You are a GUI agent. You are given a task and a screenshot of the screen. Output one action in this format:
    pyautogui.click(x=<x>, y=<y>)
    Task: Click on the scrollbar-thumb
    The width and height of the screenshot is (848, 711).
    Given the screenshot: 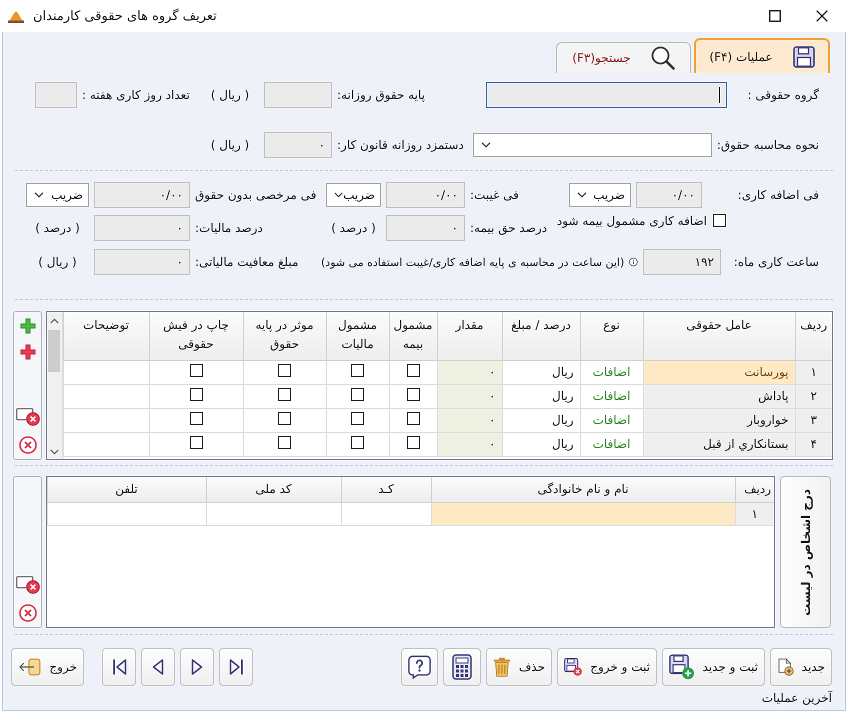 What is the action you would take?
    pyautogui.click(x=54, y=351)
    